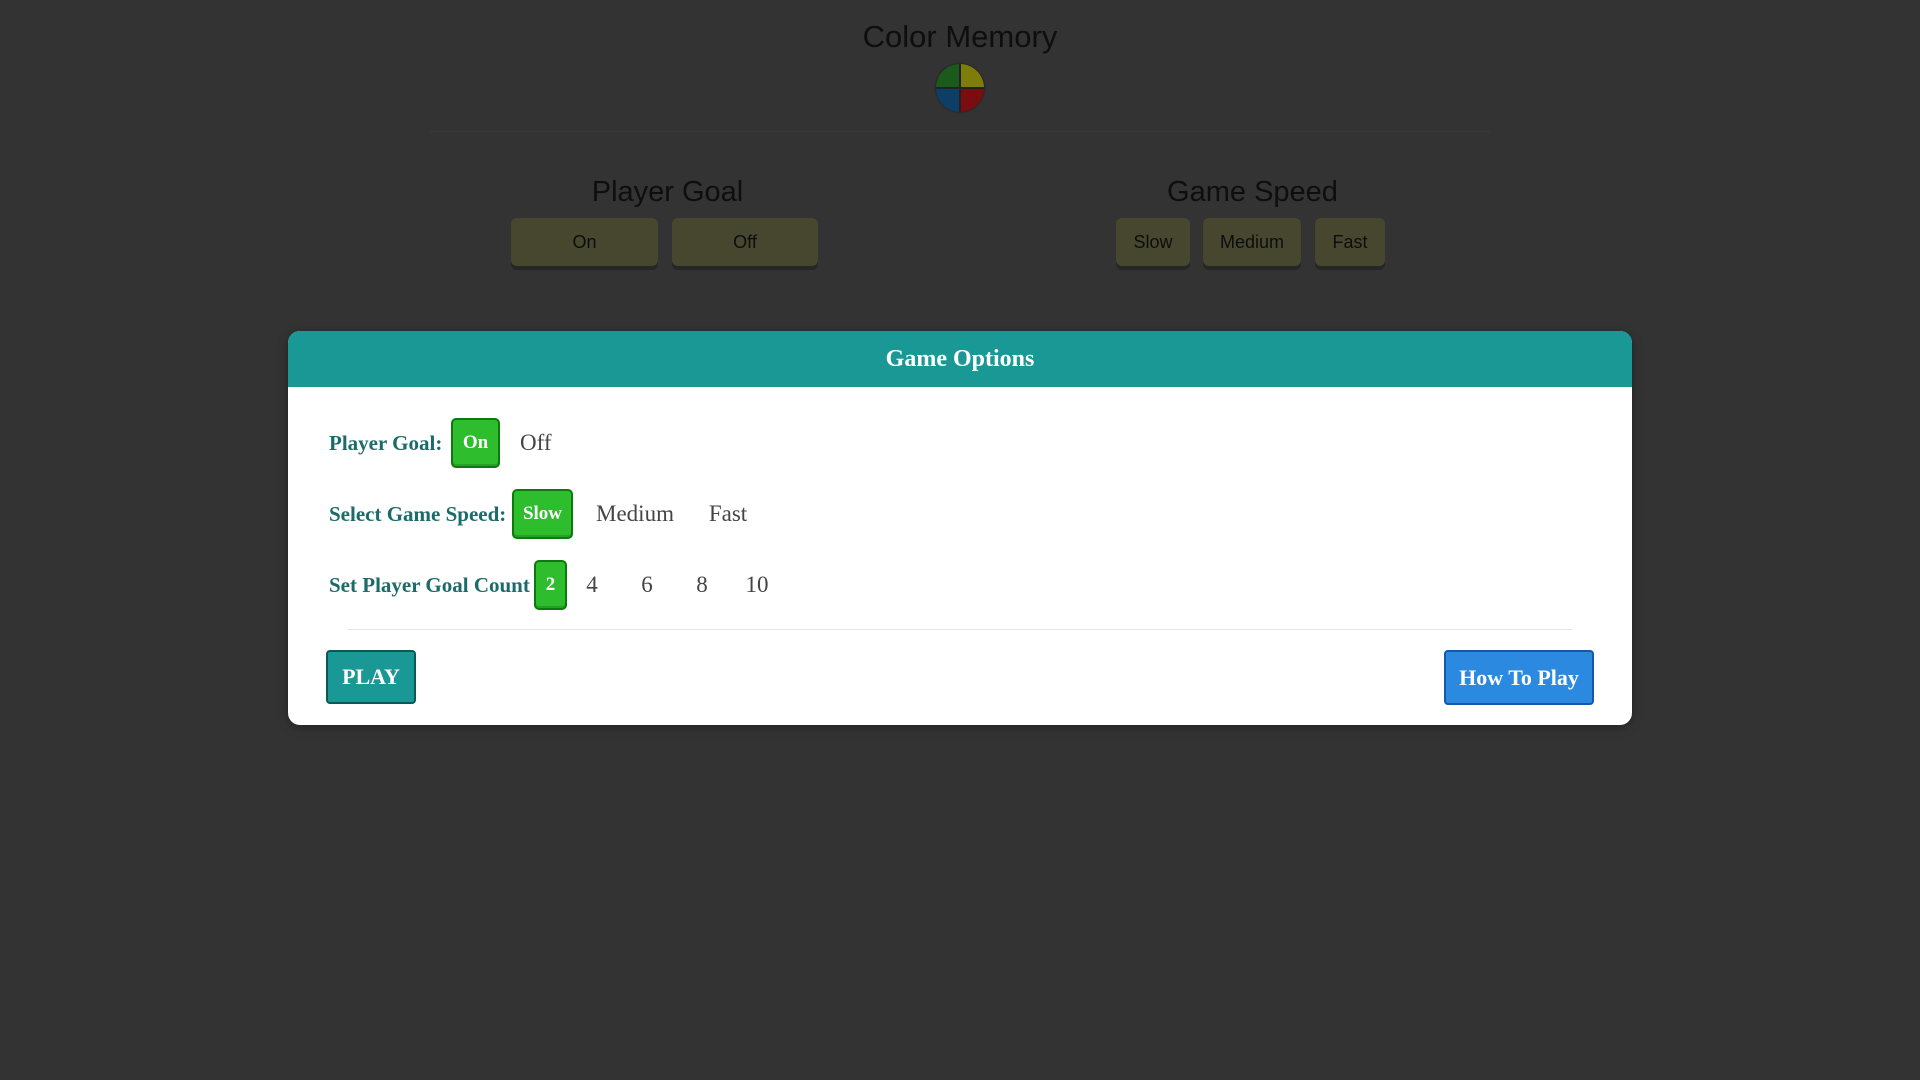  What do you see at coordinates (667, 192) in the screenshot?
I see `player-goal-heading: Player Goal` at bounding box center [667, 192].